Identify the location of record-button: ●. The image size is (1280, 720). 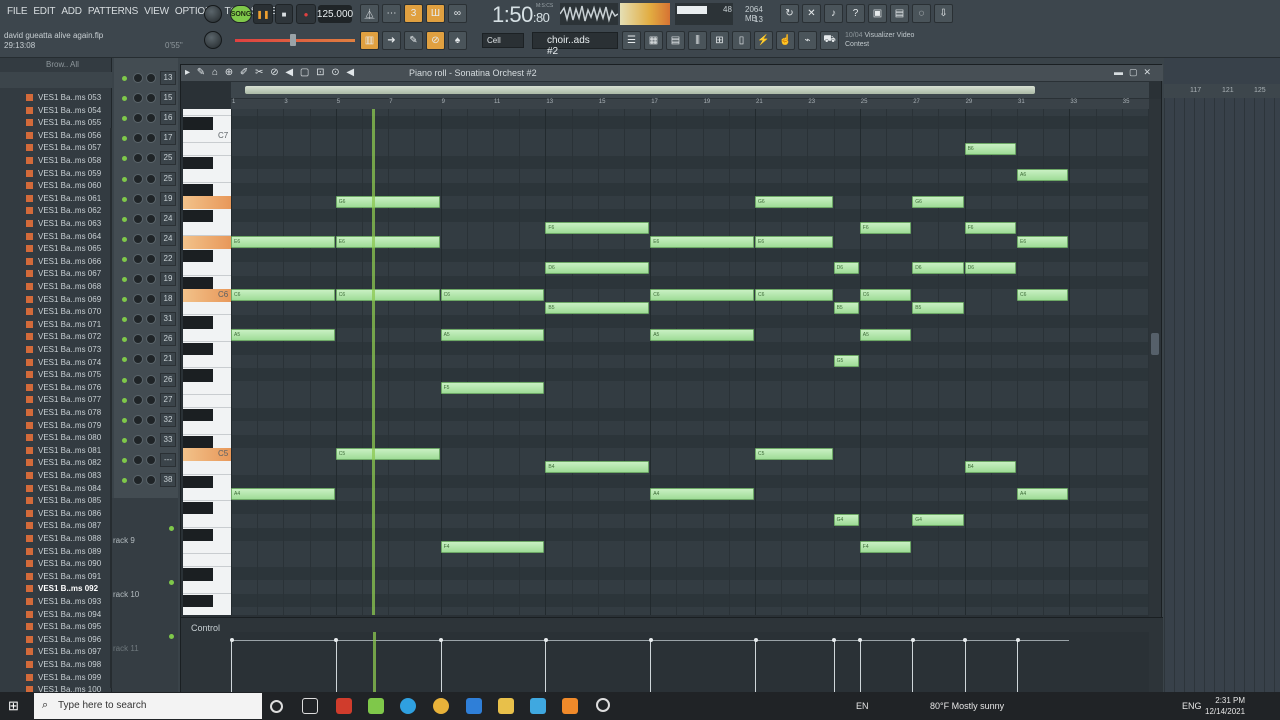
(306, 14).